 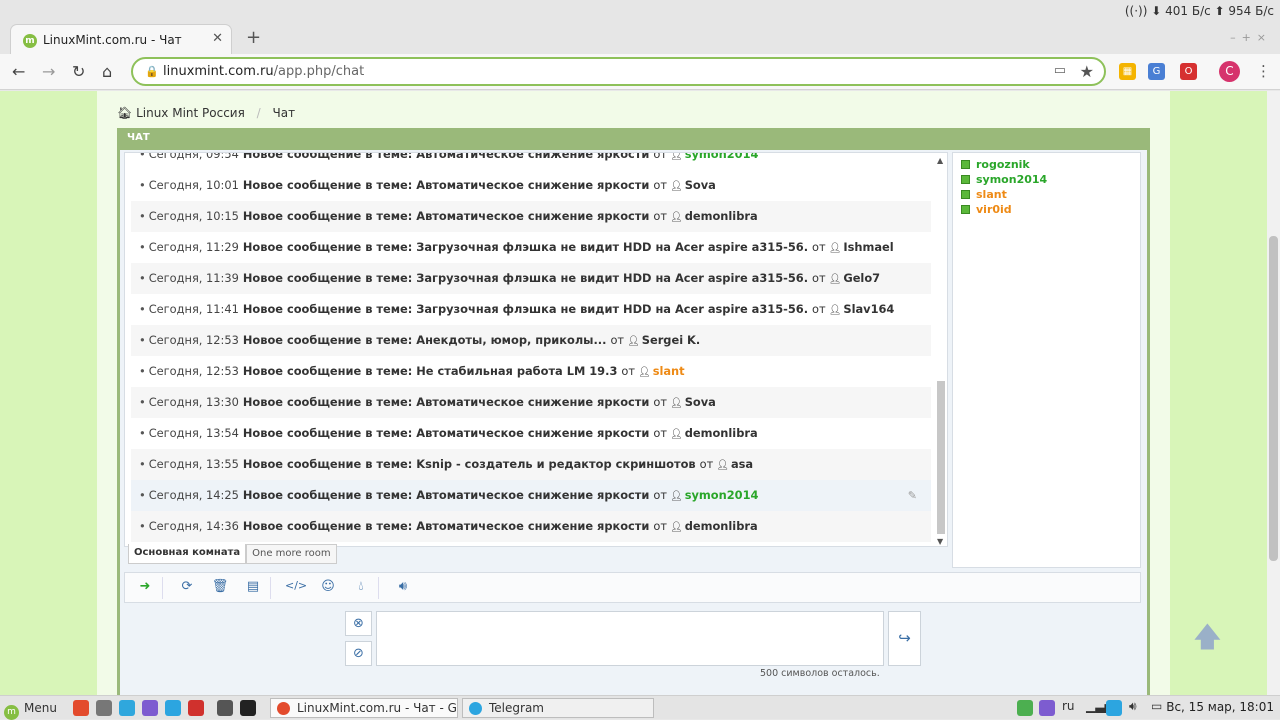 What do you see at coordinates (253, 37) in the screenshot?
I see `new-tab-icon: +` at bounding box center [253, 37].